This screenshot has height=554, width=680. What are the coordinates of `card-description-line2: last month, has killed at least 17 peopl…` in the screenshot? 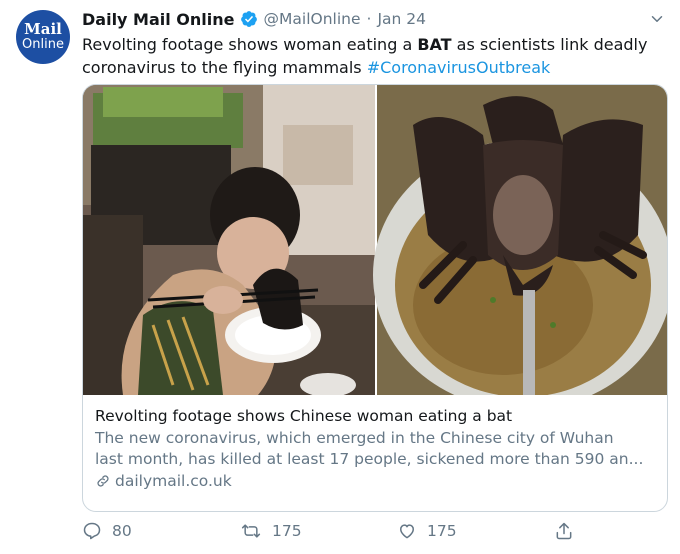 It's located at (369, 459).